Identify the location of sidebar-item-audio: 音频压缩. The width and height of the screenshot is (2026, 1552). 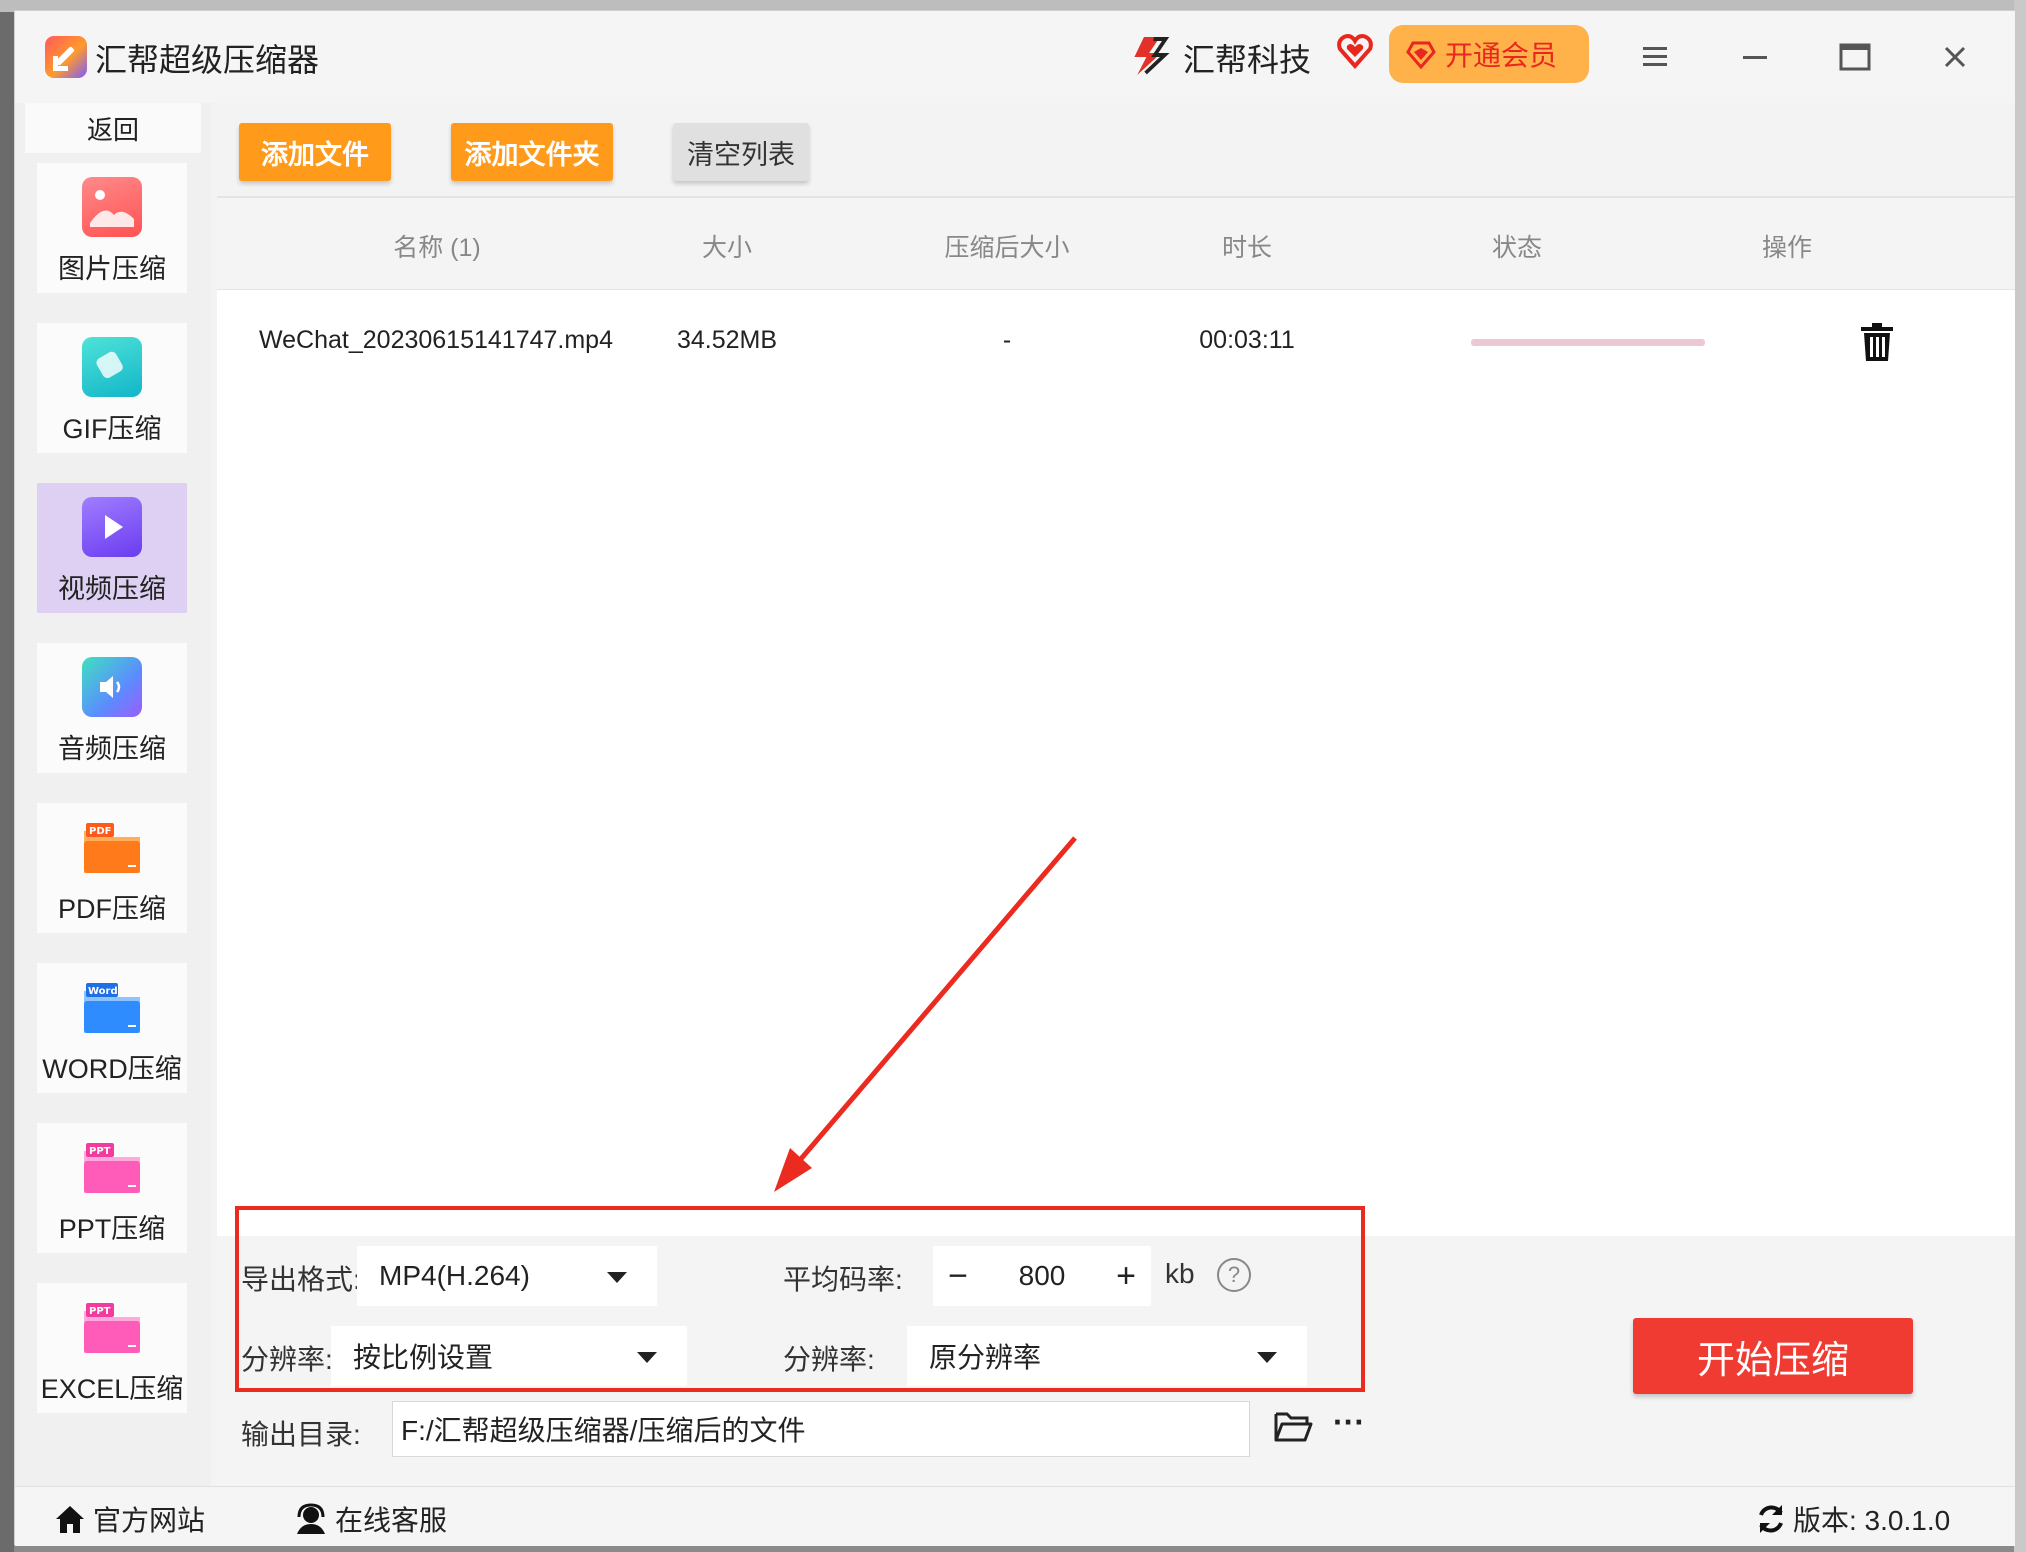
(112, 708).